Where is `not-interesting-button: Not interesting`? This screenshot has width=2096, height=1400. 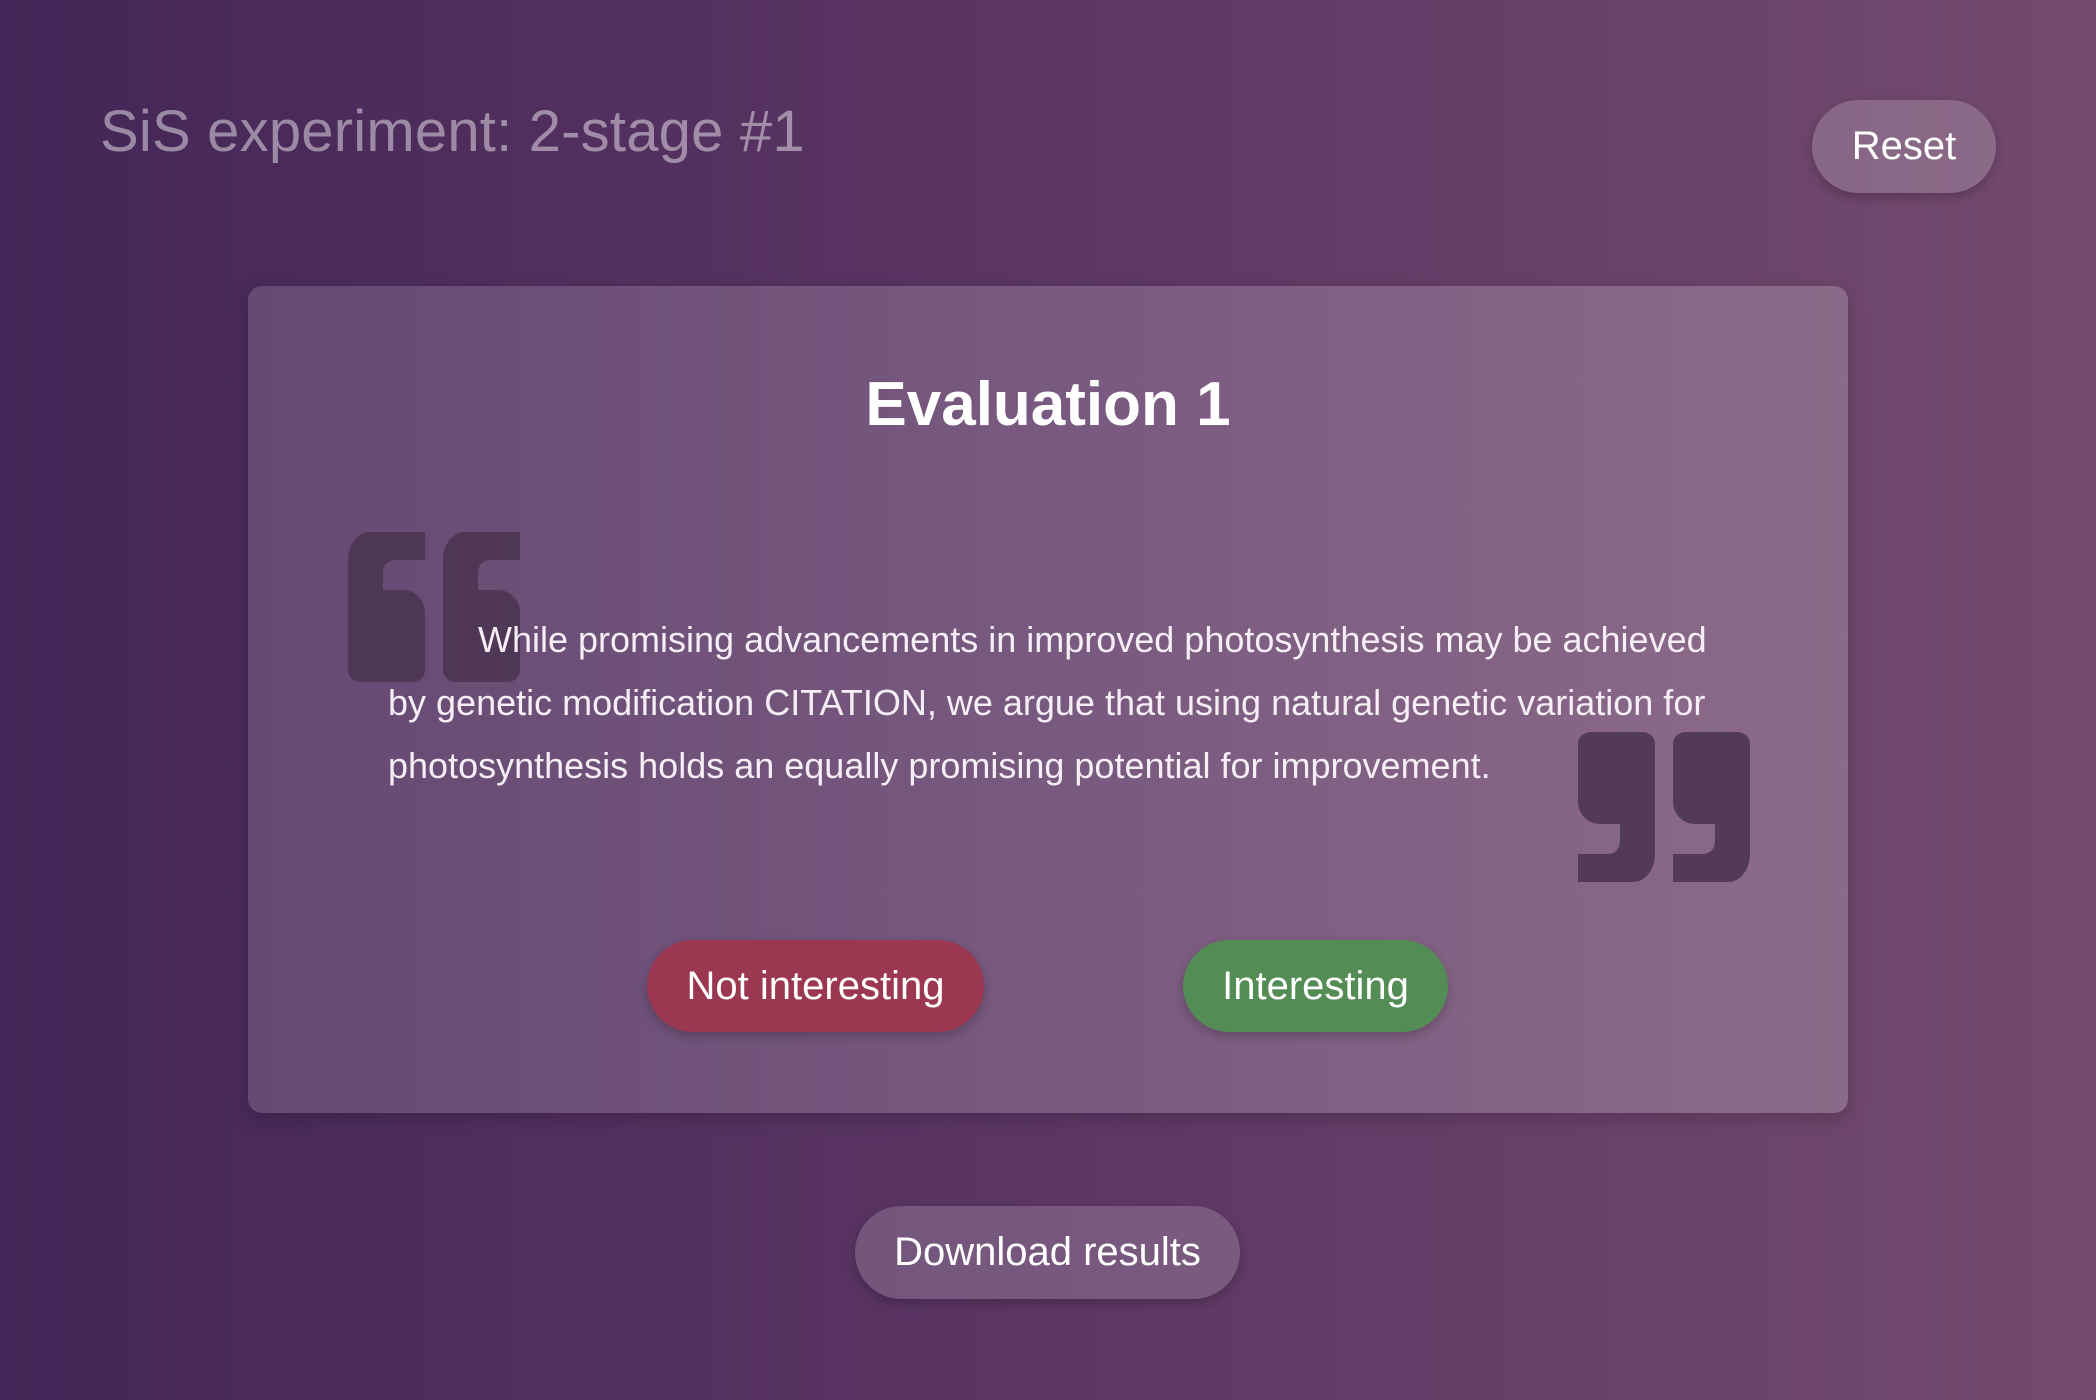
not-interesting-button: Not interesting is located at coordinates (815, 986).